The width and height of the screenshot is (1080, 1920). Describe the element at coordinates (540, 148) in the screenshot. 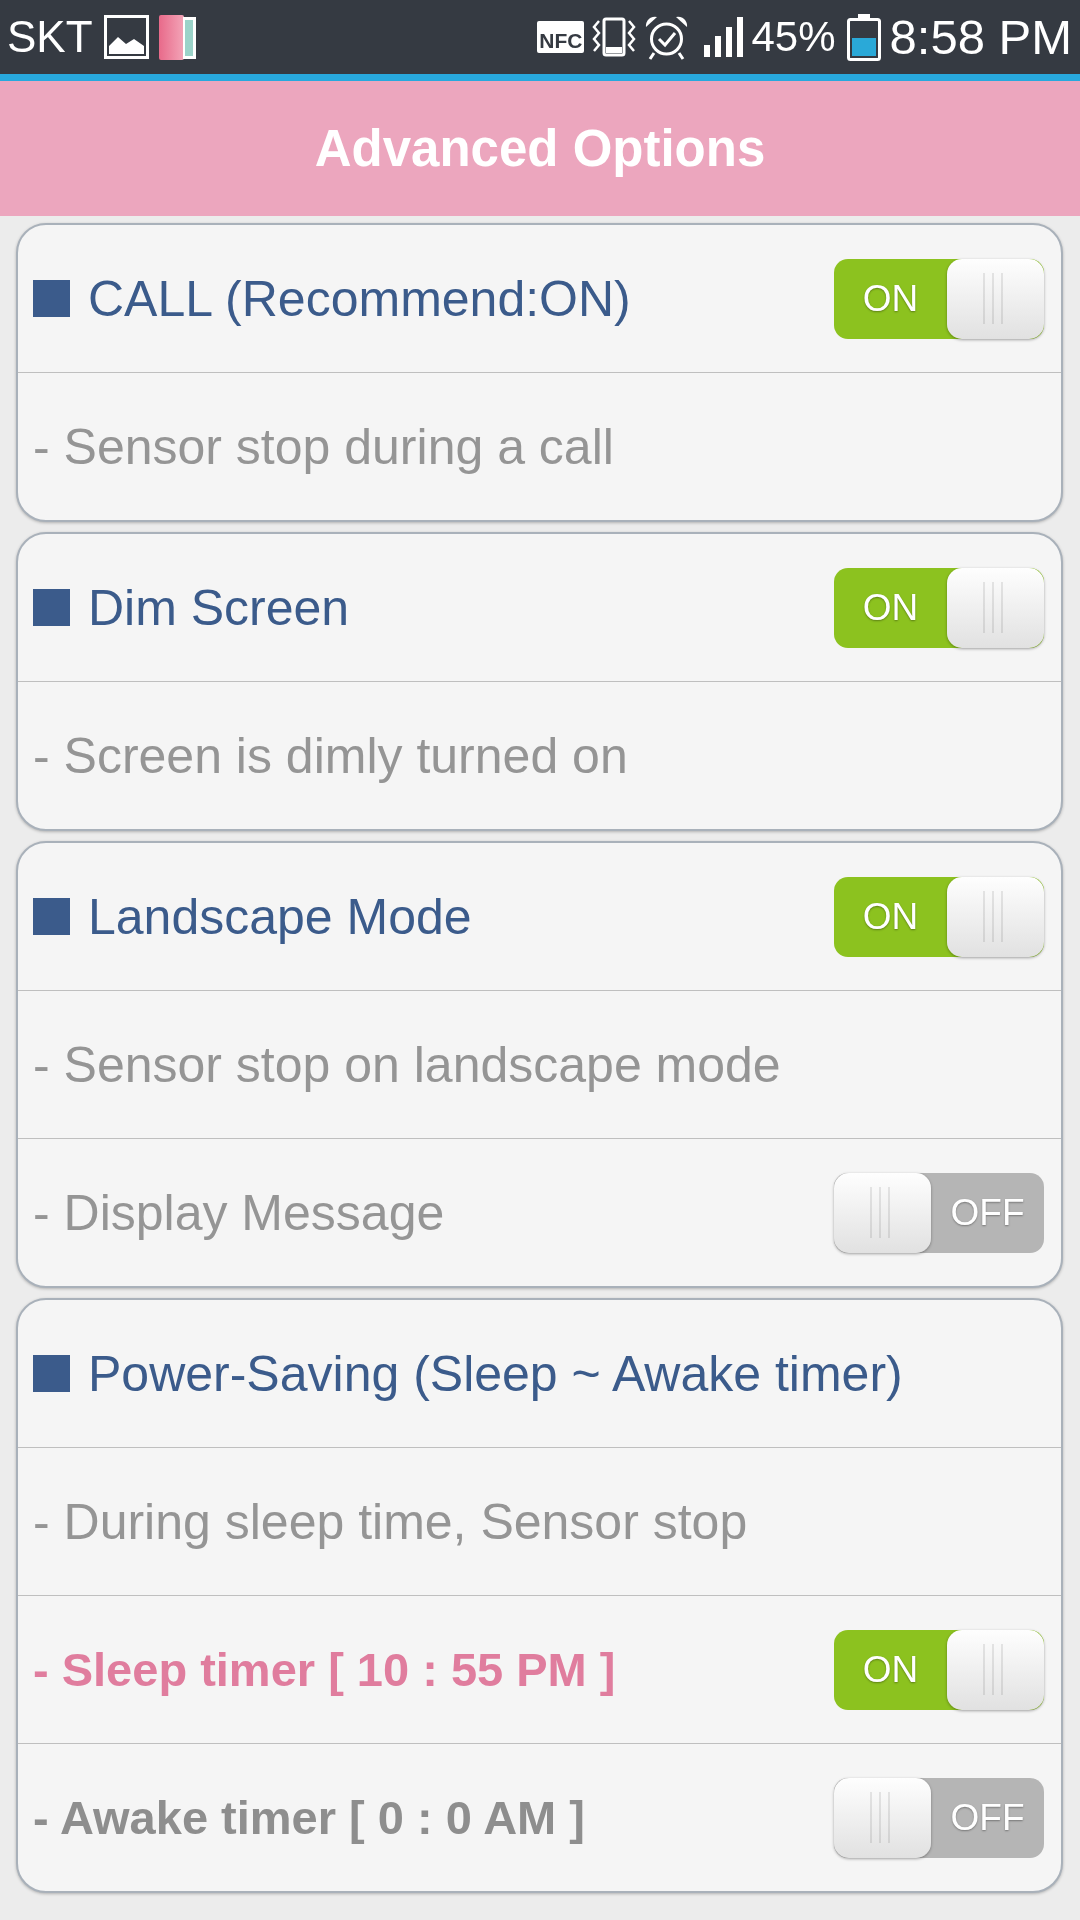

I see `screen-title: Advanced Options` at that location.